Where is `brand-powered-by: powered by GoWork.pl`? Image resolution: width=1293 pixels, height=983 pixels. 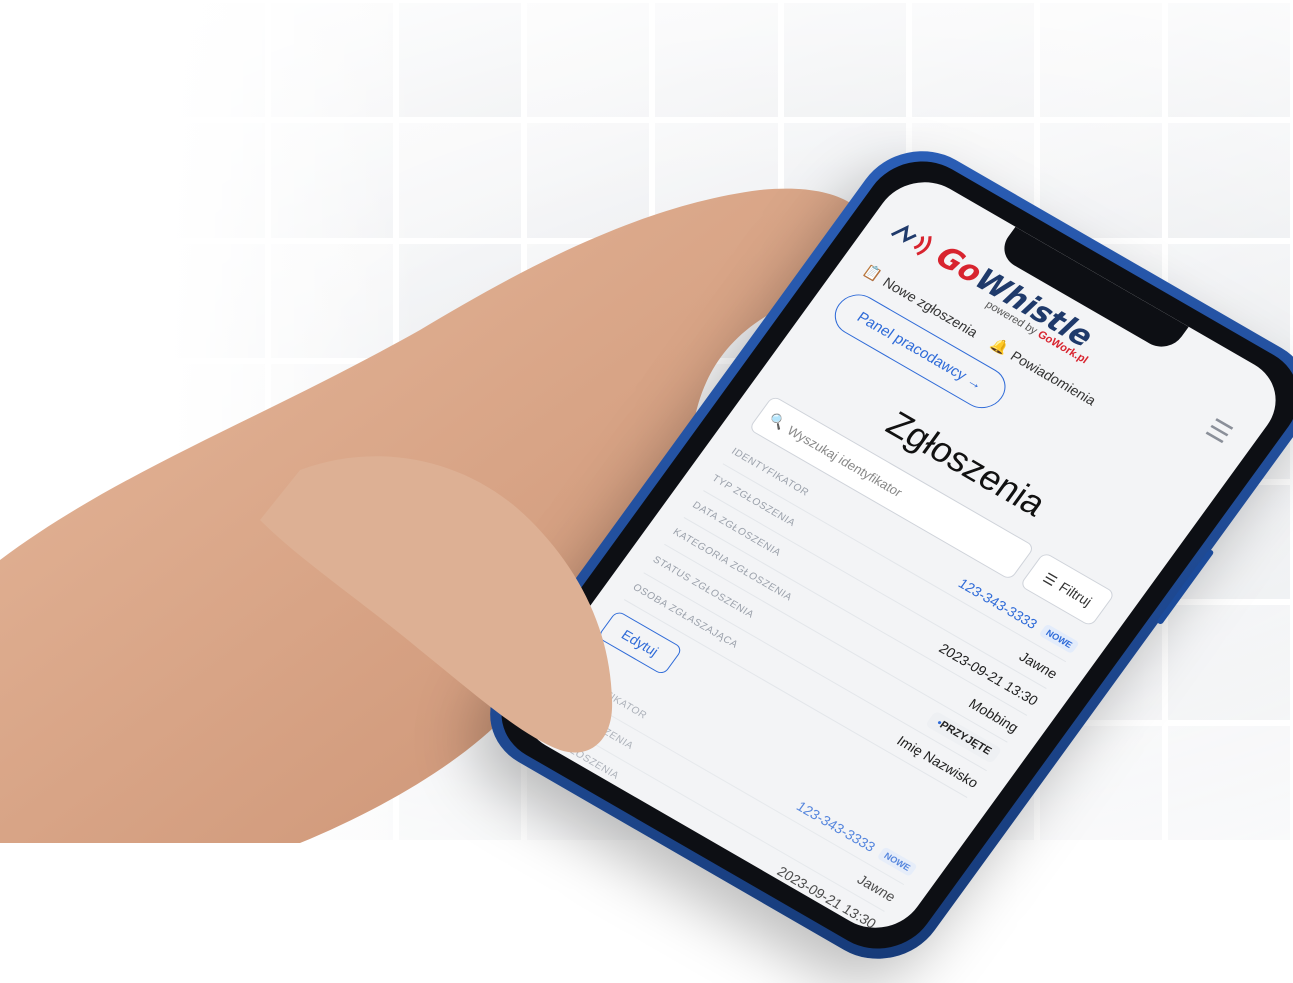
brand-powered-by: powered by GoWork.pl is located at coordinates (1037, 332).